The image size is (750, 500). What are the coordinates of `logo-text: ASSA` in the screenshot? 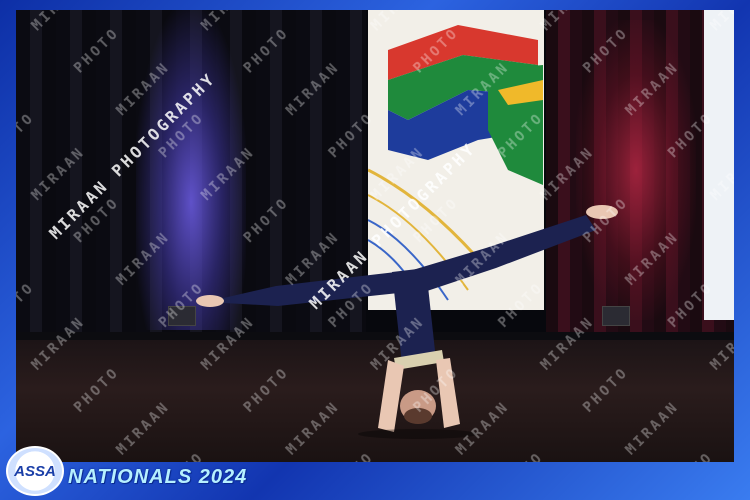 It's located at (35, 471).